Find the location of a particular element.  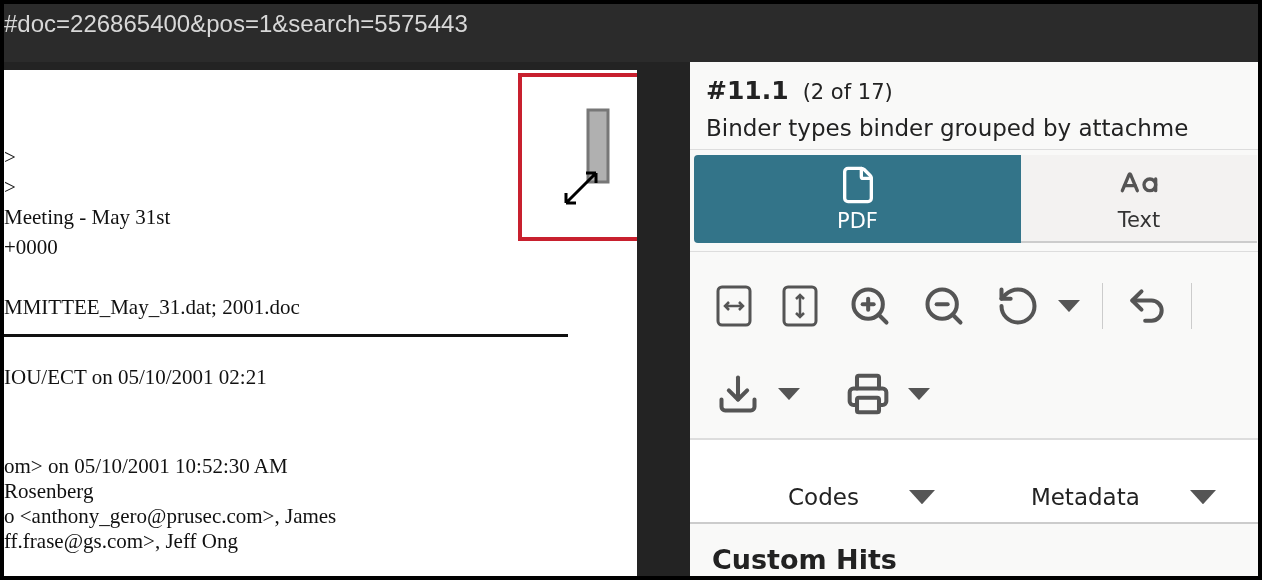

zoom-out-button is located at coordinates (944, 306).